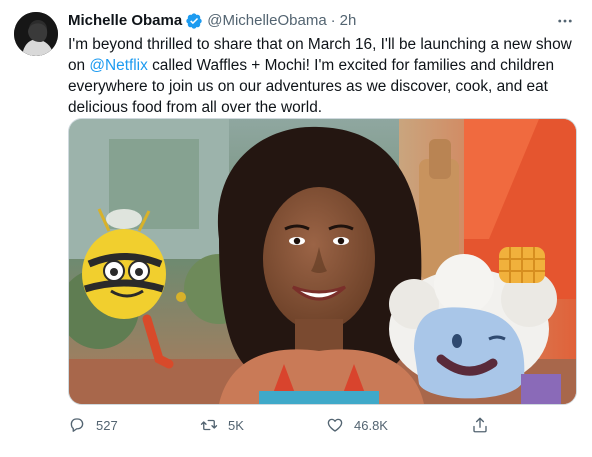 The width and height of the screenshot is (592, 457). Describe the element at coordinates (371, 425) in the screenshot. I see `like-count: 46.8K` at that location.